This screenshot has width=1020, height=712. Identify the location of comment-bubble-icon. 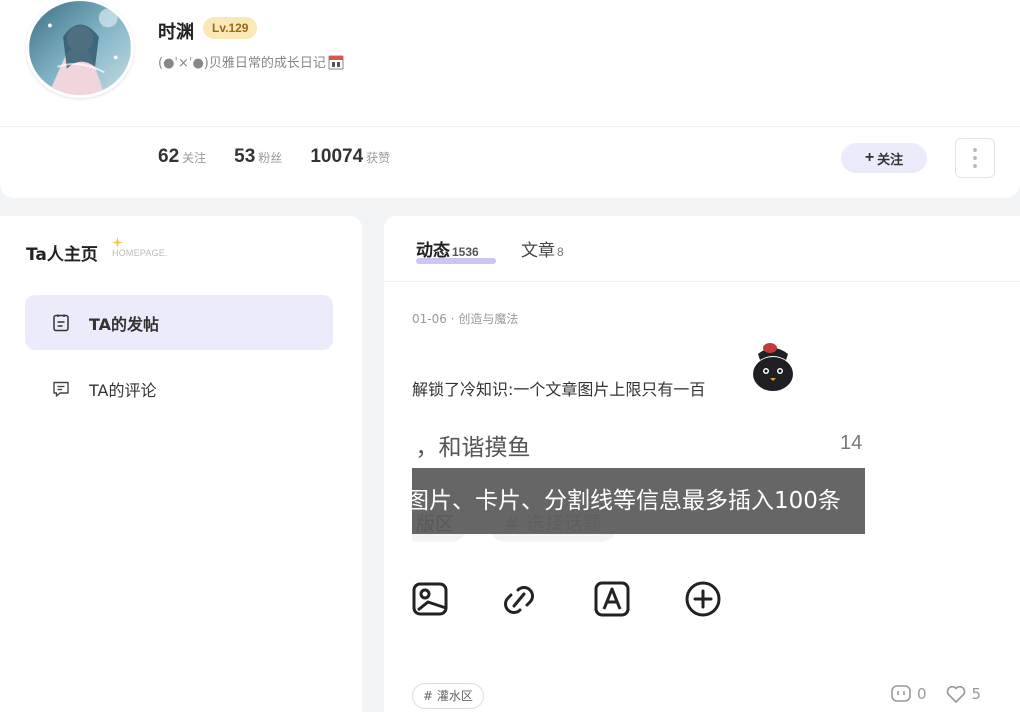
(901, 693).